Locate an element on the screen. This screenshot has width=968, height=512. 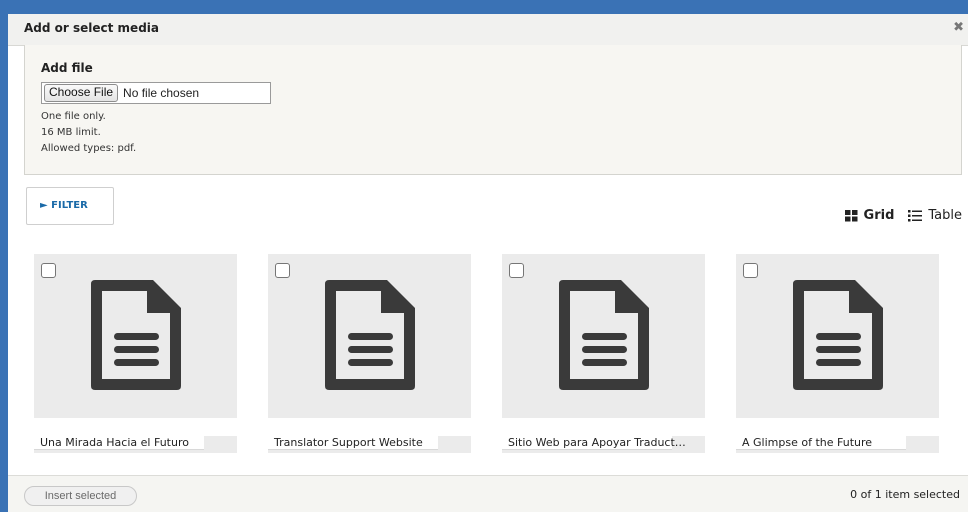
media-item: Translator Support Website is located at coordinates (369, 353).